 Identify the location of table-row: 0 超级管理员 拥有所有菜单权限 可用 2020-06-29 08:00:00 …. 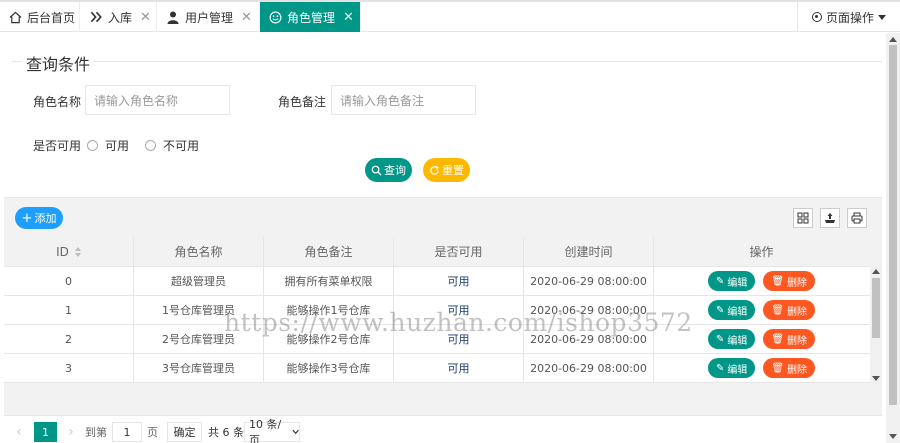
(443, 281).